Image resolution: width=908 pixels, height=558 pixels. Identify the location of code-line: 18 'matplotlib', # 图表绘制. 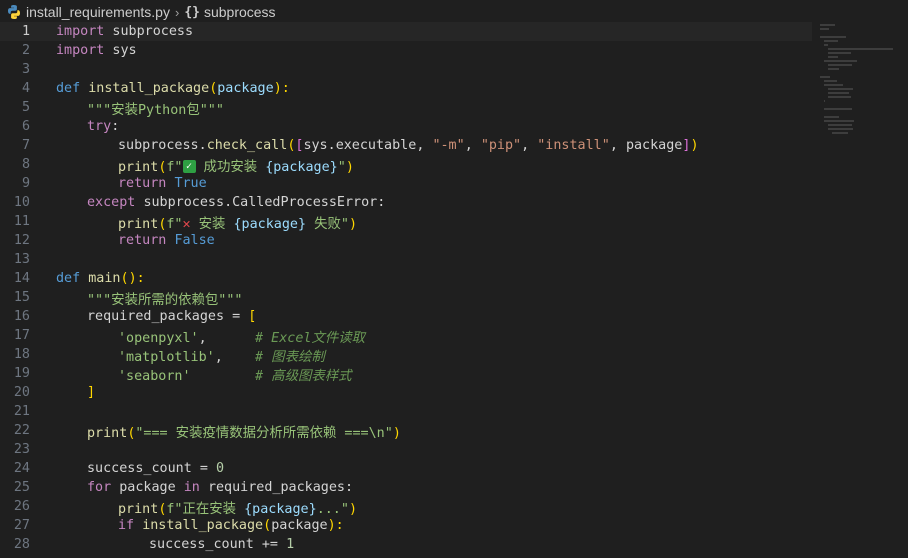
(406, 355).